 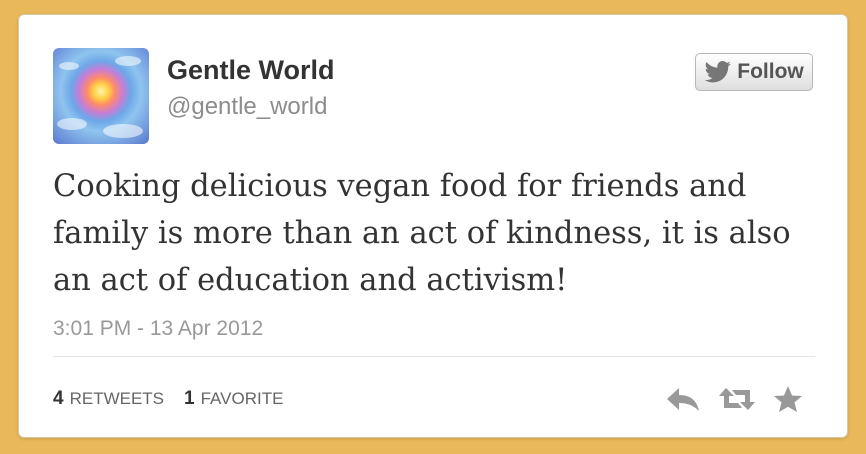 I want to click on favorite-button, so click(x=788, y=399).